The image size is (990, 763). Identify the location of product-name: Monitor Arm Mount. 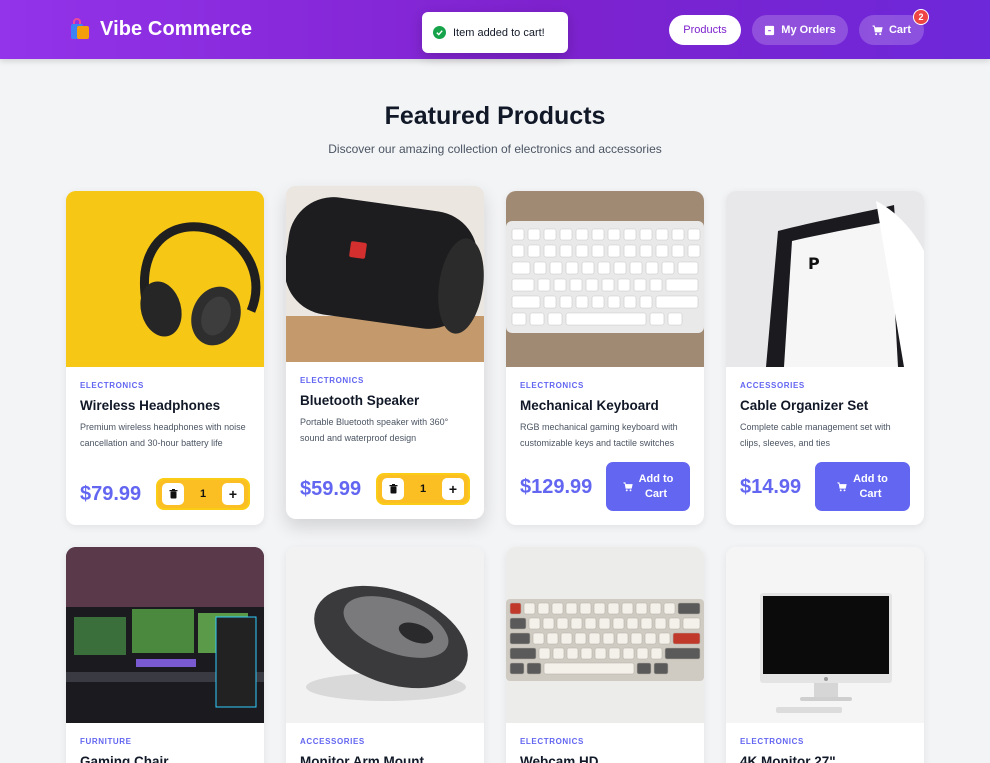
(362, 758).